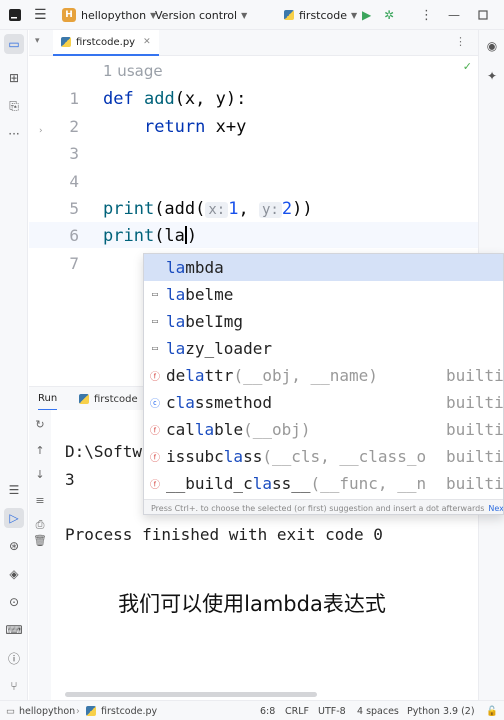 This screenshot has width=504, height=720. I want to click on scroll-down-icon: ↓, so click(40, 476).